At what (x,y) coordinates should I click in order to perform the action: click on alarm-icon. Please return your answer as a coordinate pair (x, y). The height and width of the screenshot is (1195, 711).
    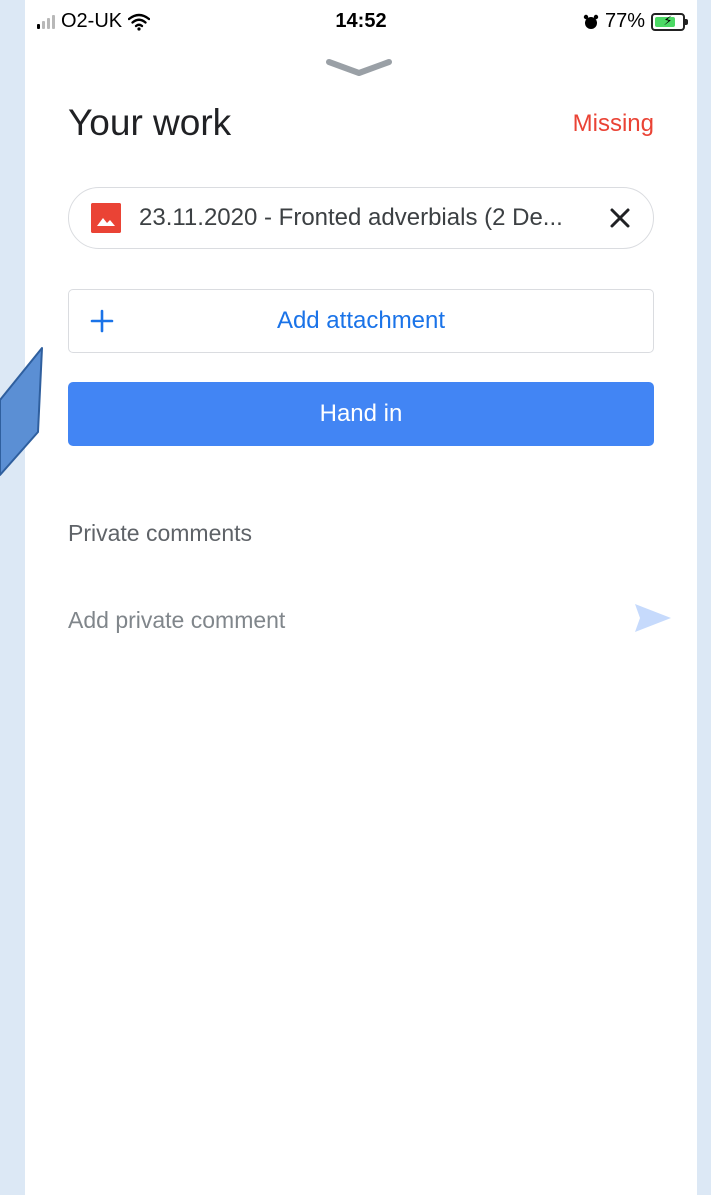
    Looking at the image, I should click on (591, 21).